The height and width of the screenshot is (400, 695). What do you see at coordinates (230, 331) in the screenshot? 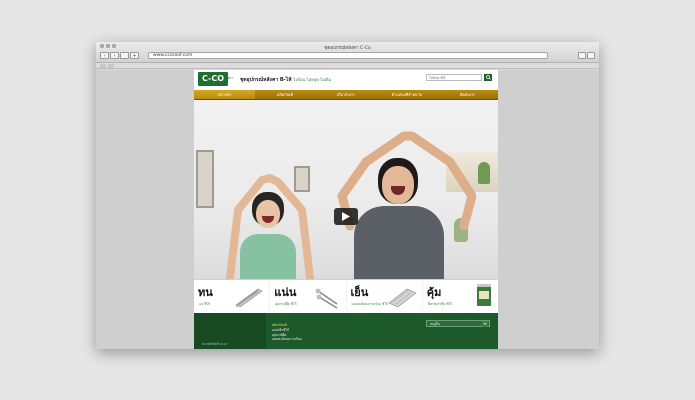
I see `footer-left-panel: สงวนลิขสิทธิ์ 2013` at bounding box center [230, 331].